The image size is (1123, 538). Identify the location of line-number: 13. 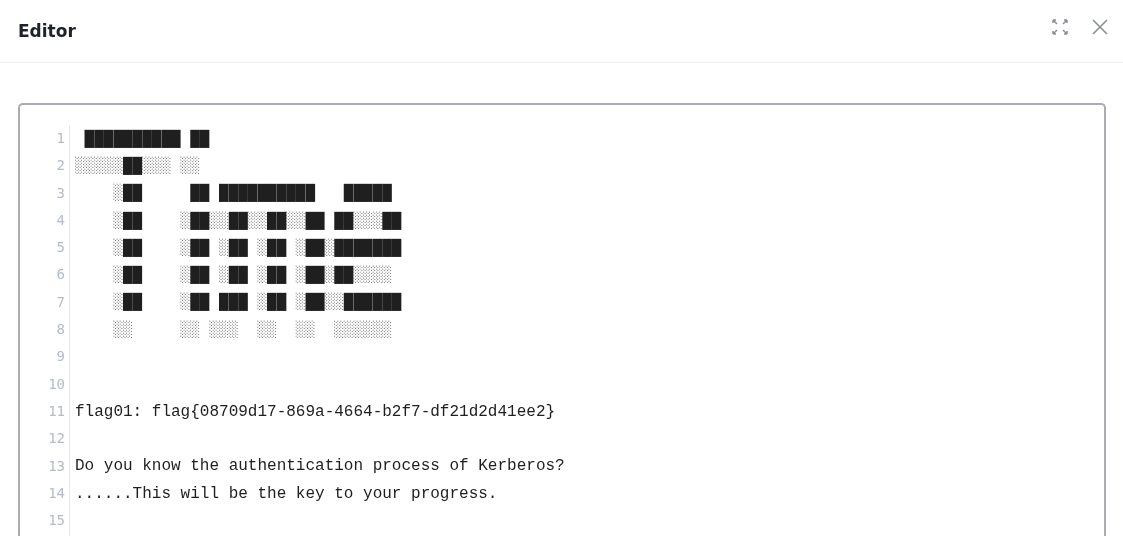
(56, 466).